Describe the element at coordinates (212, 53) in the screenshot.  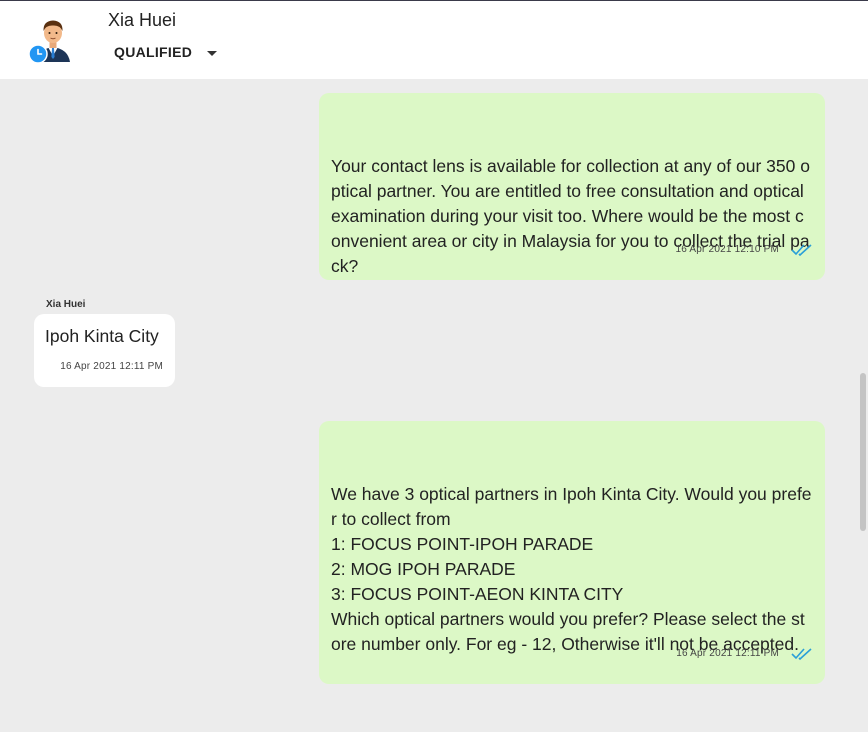
I see `caret-down-icon` at that location.